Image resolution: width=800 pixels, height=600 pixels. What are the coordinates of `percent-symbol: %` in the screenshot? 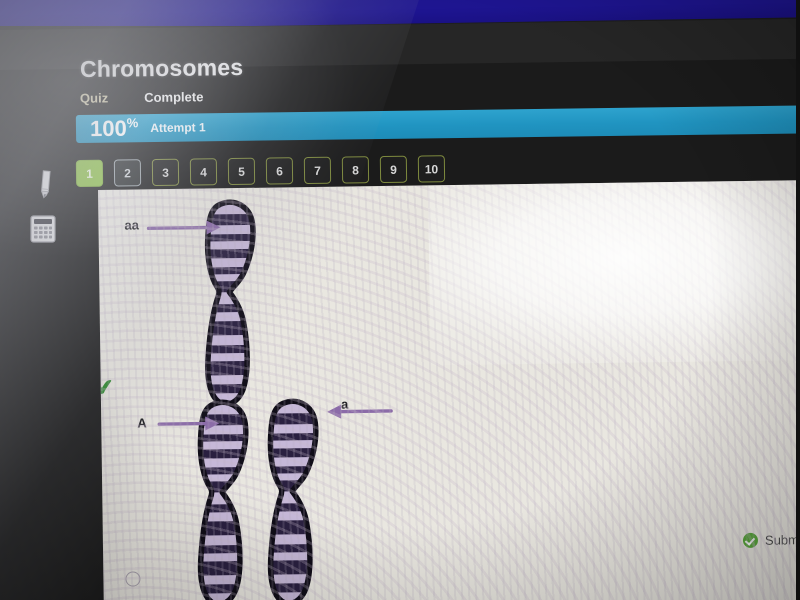 It's located at (132, 123).